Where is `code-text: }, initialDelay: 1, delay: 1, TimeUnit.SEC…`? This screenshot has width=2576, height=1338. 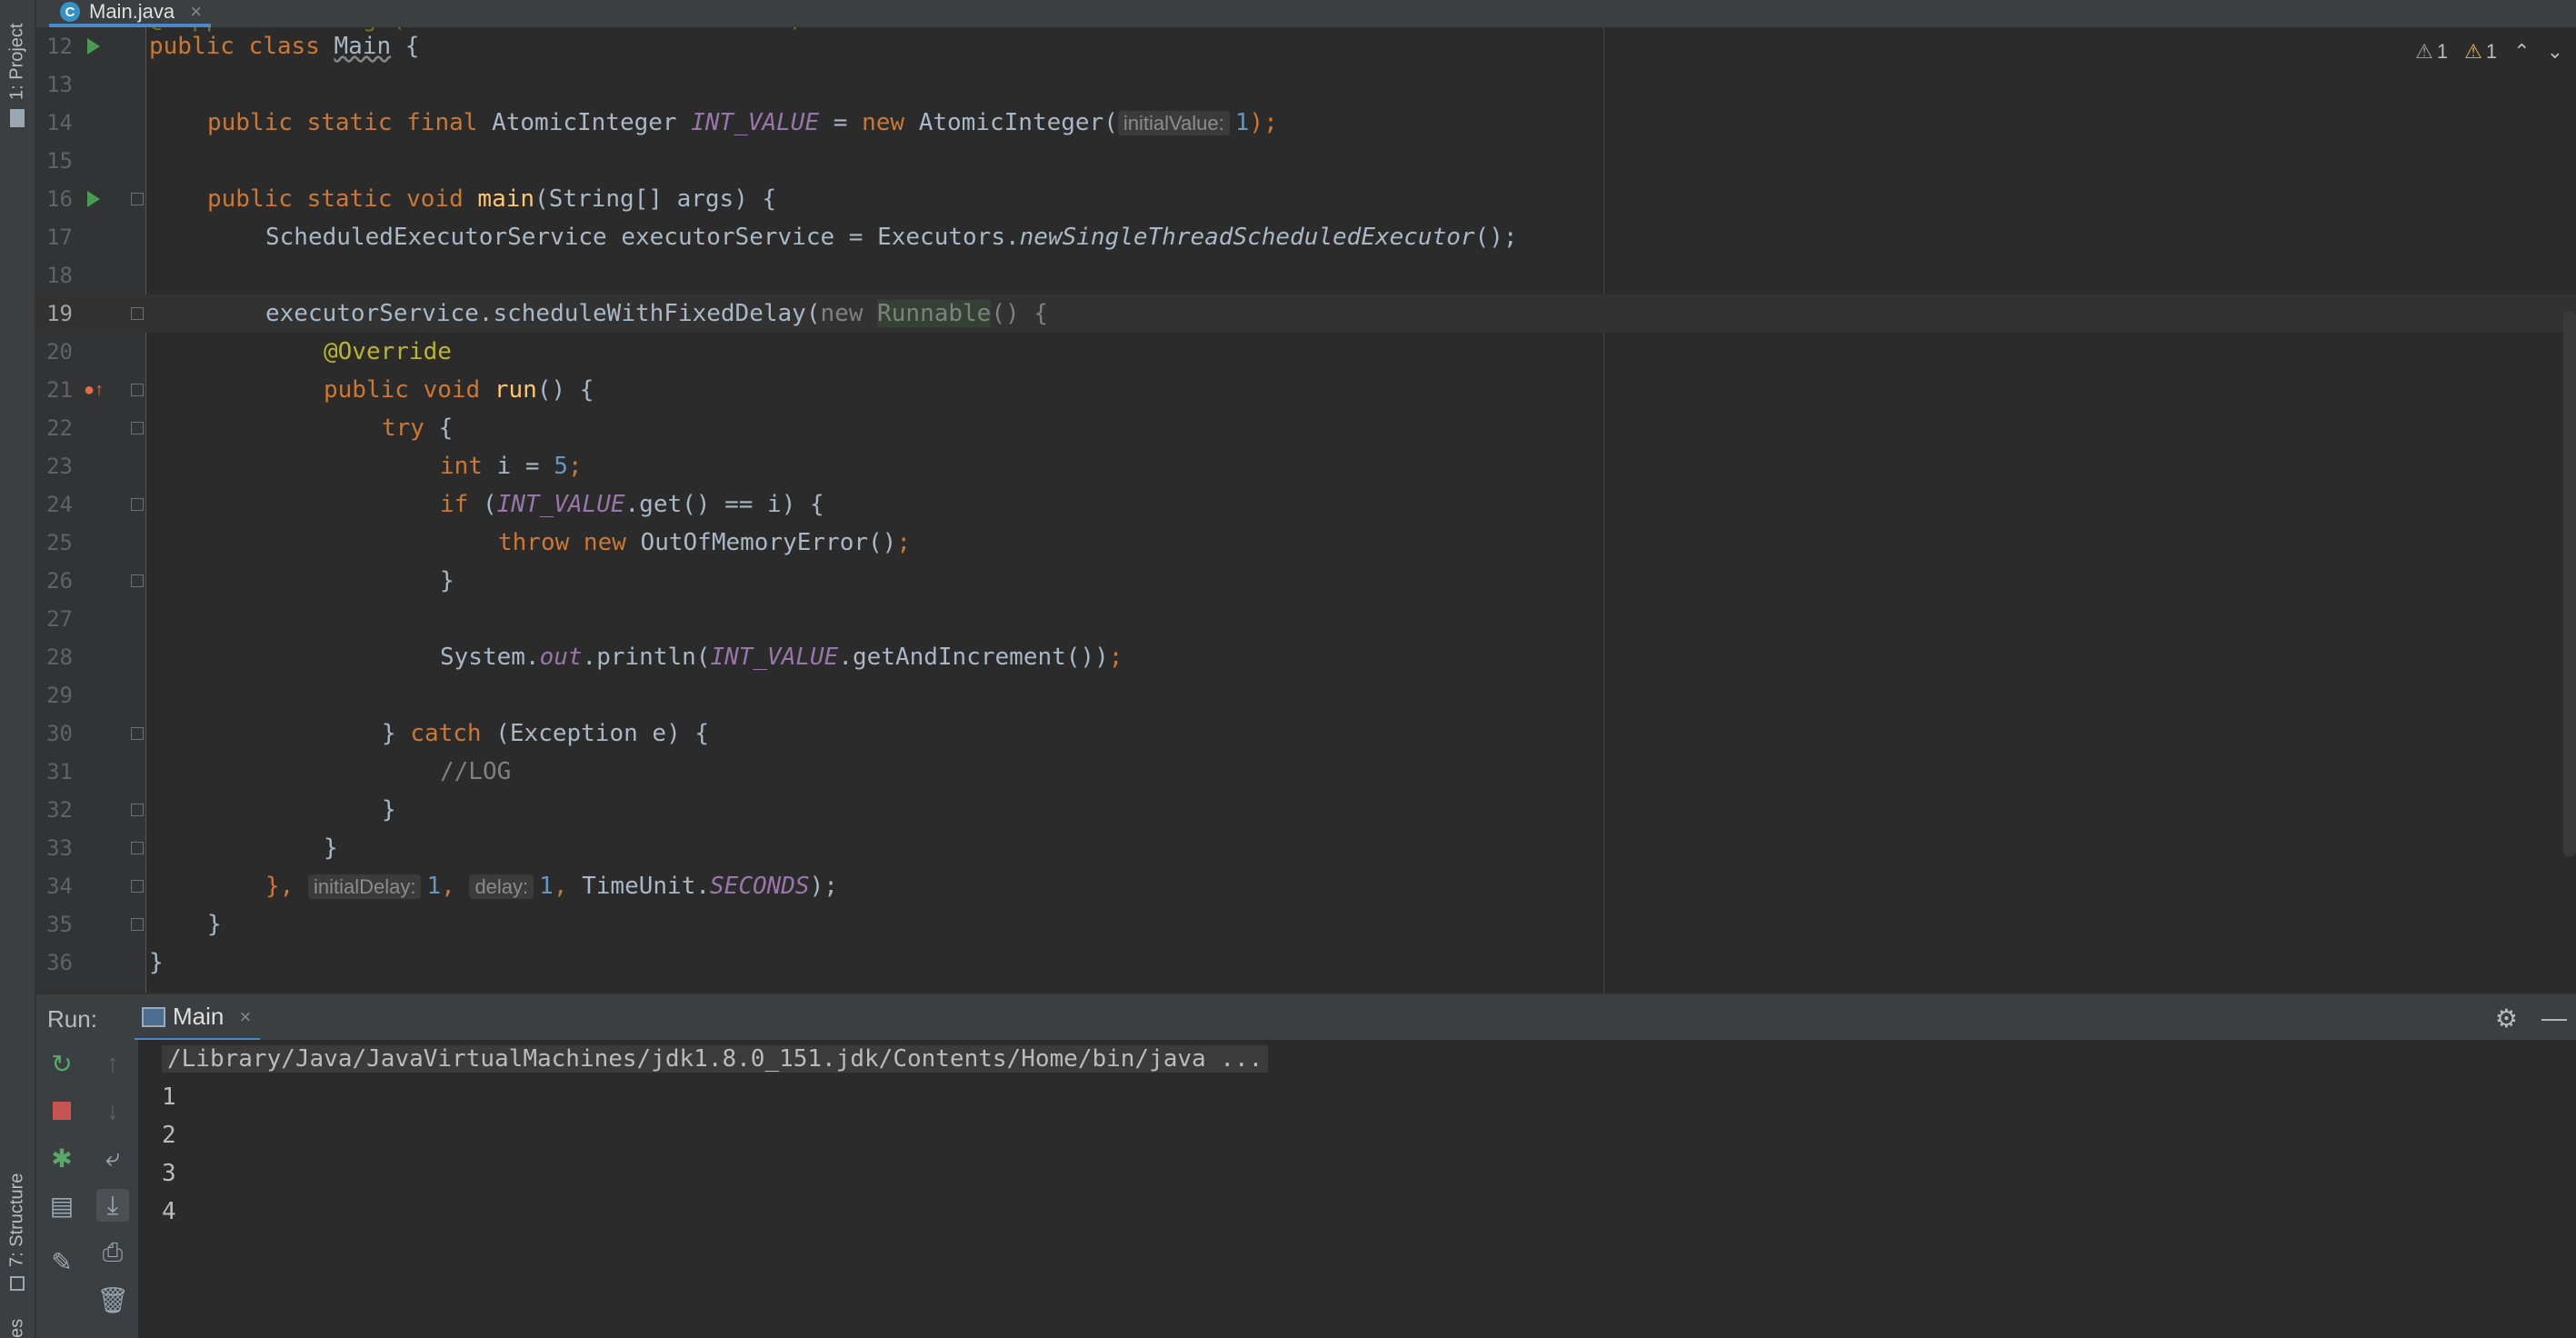
code-text: }, initialDelay: 1, delay: 1, TimeUnit.SEC… is located at coordinates (551, 886).